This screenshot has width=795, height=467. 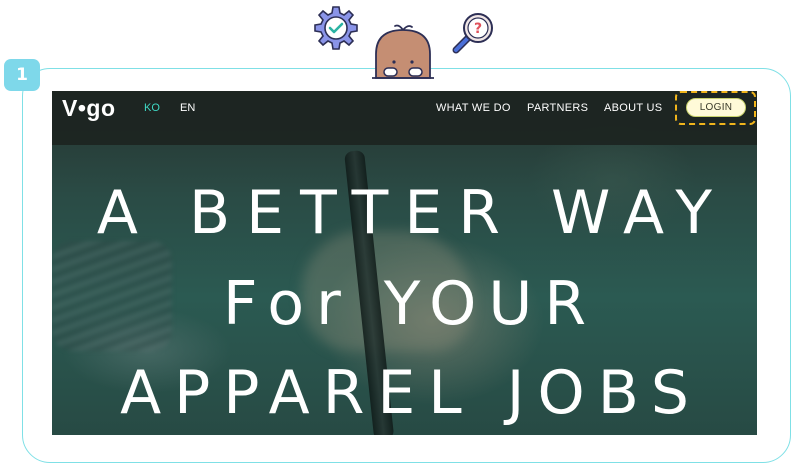 What do you see at coordinates (412, 213) in the screenshot?
I see `hero-line-1: A BETTER WAY` at bounding box center [412, 213].